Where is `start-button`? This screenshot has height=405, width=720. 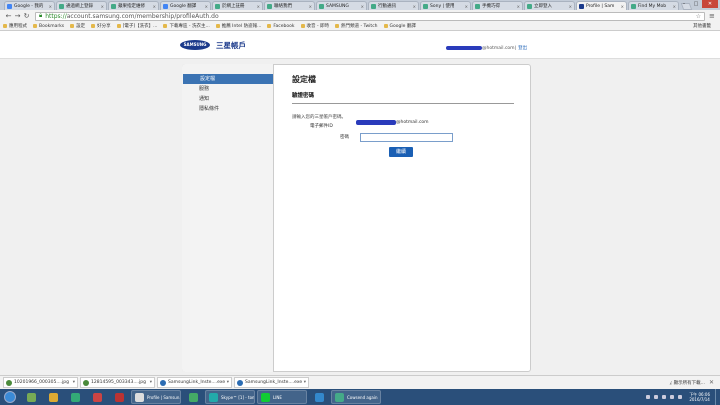 start-button is located at coordinates (10, 397).